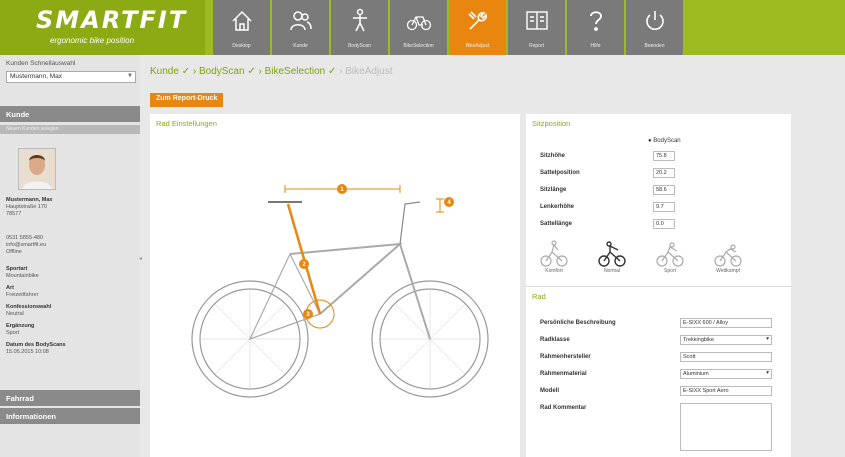 The height and width of the screenshot is (457, 845). I want to click on sidebar-heading-kunde: Kunde, so click(70, 114).